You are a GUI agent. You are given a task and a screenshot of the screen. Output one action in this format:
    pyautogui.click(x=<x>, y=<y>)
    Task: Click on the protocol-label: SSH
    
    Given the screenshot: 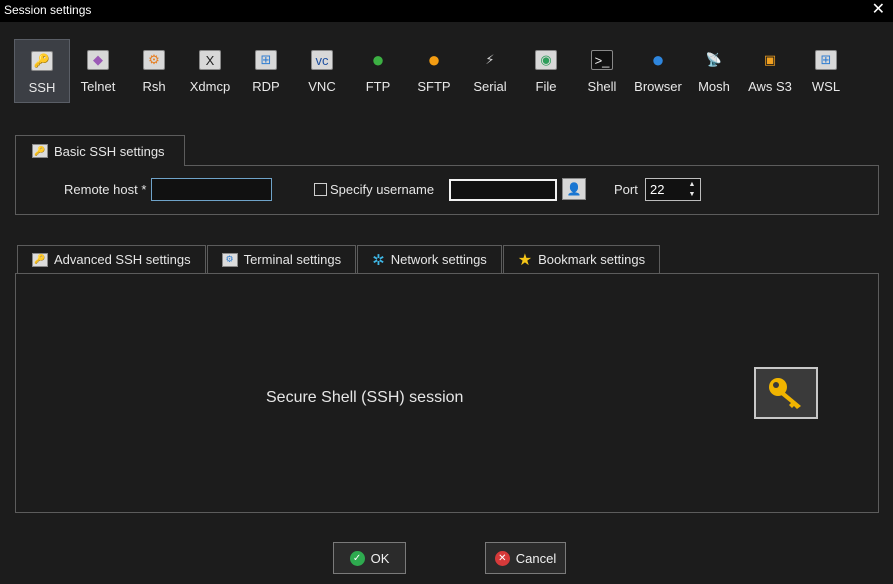 What is the action you would take?
    pyautogui.click(x=42, y=87)
    